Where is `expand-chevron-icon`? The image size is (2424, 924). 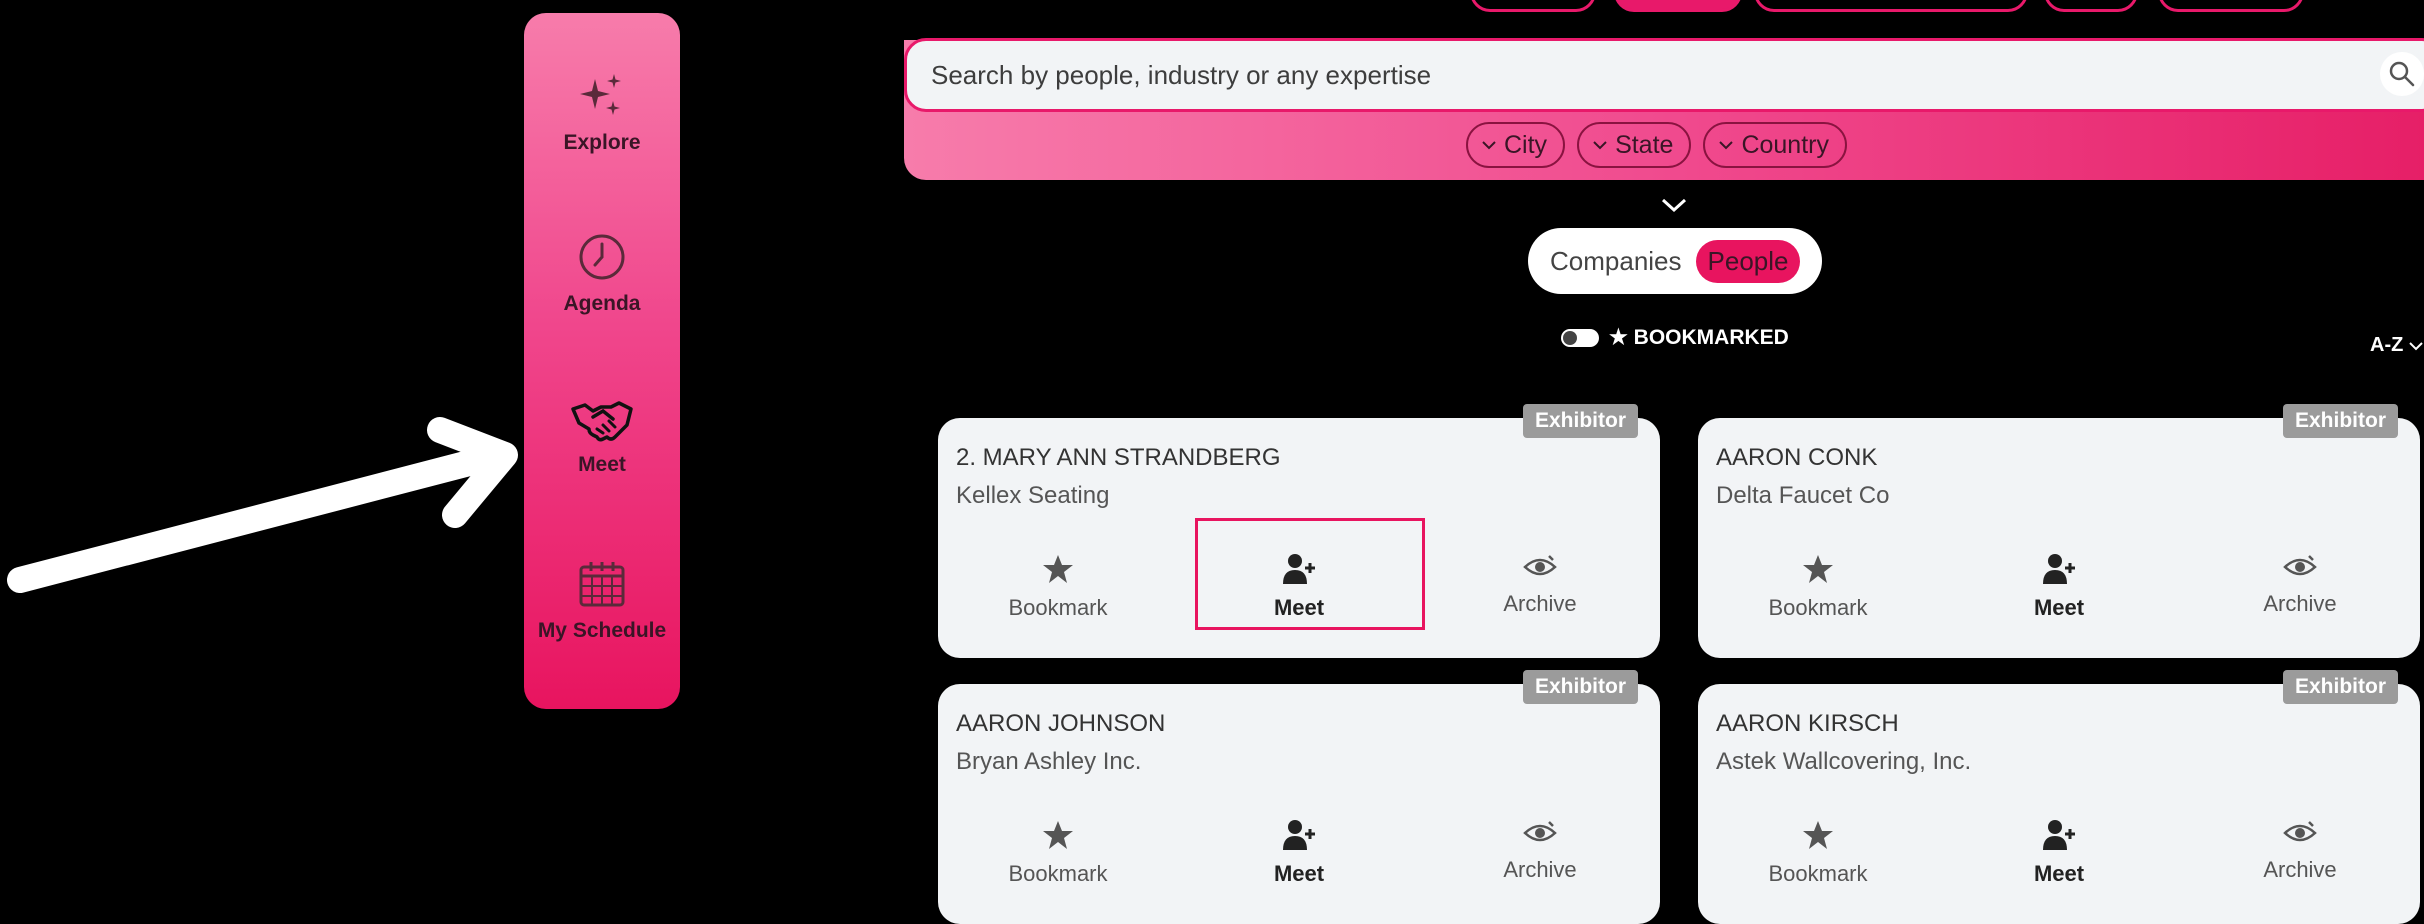
expand-chevron-icon is located at coordinates (1674, 205).